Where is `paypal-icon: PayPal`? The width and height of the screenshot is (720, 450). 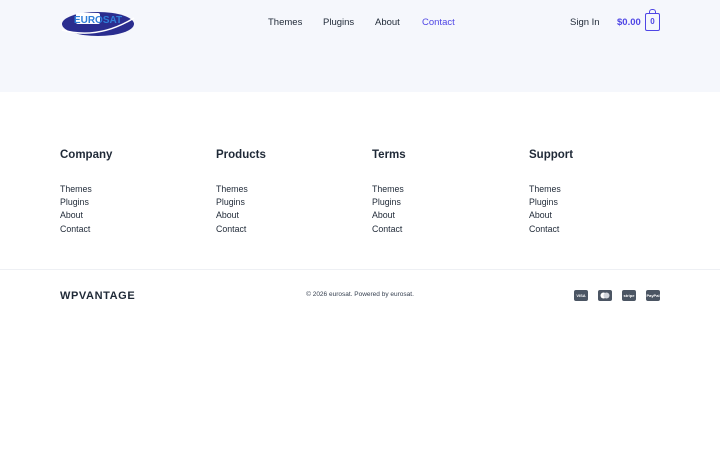 paypal-icon: PayPal is located at coordinates (653, 295).